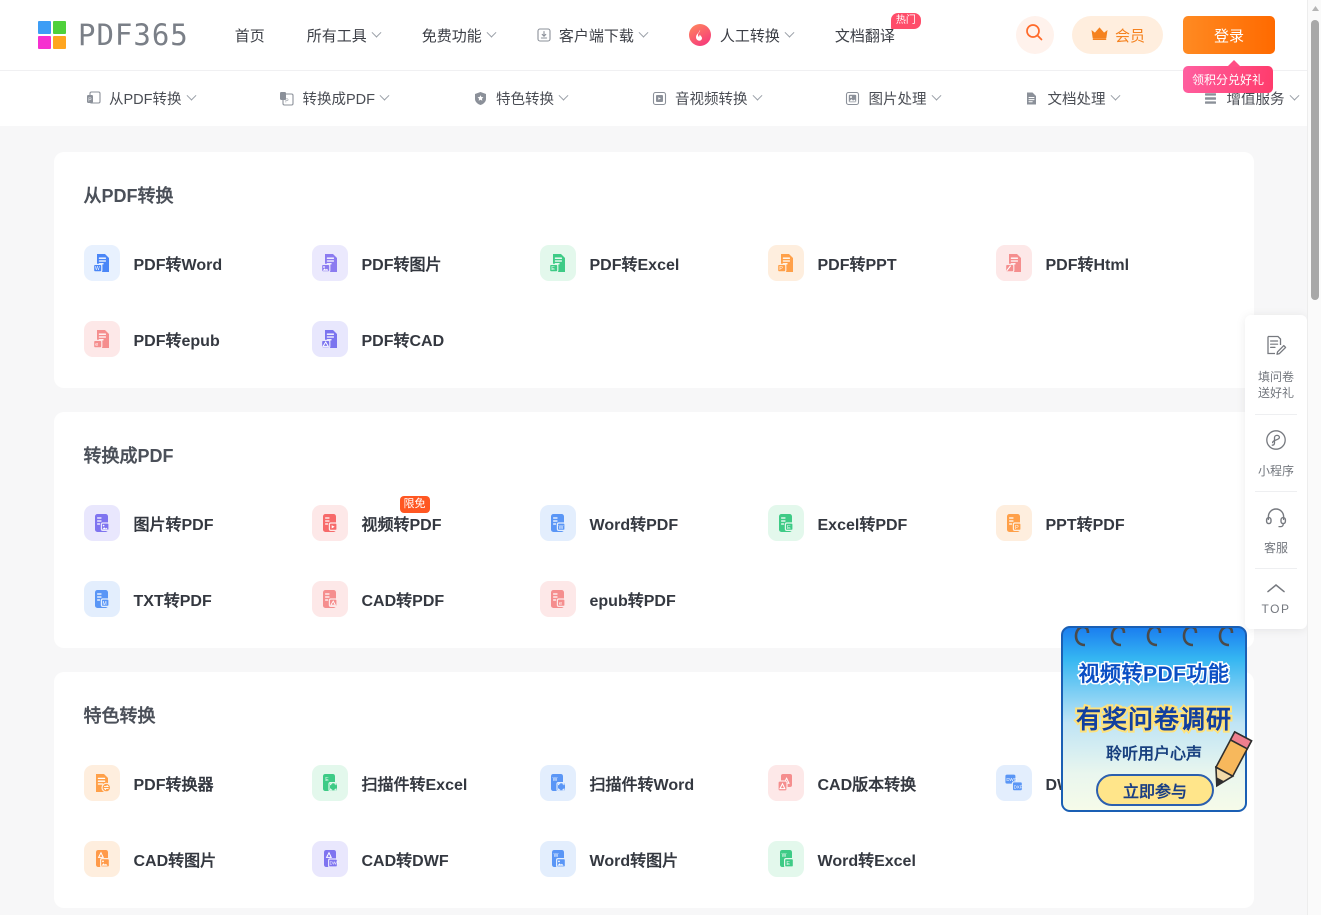  Describe the element at coordinates (632, 601) in the screenshot. I see `tool-label: epub转PDF` at that location.